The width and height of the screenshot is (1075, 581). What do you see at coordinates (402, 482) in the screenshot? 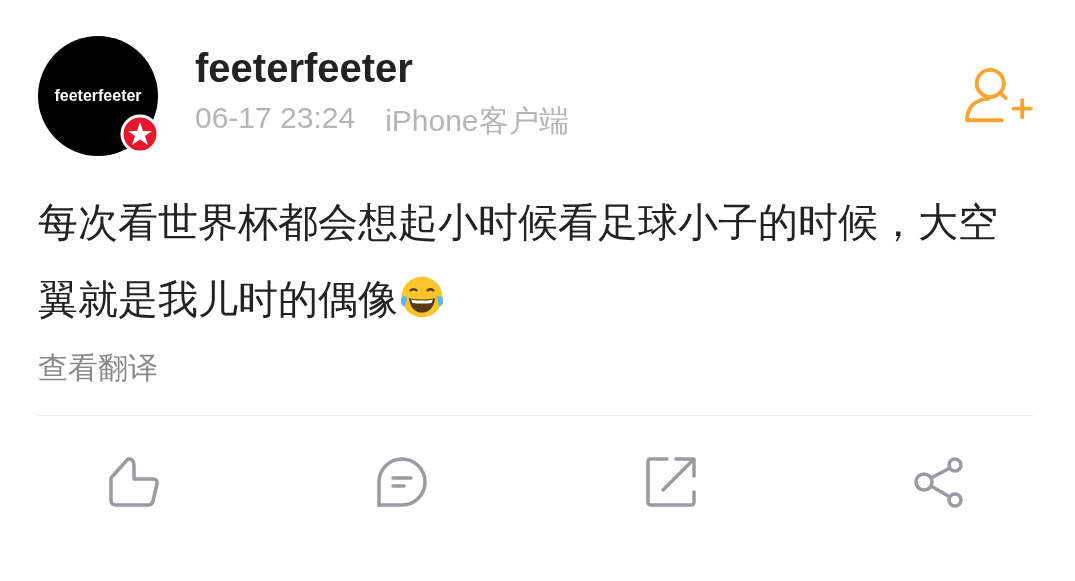
I see `comment-icon` at bounding box center [402, 482].